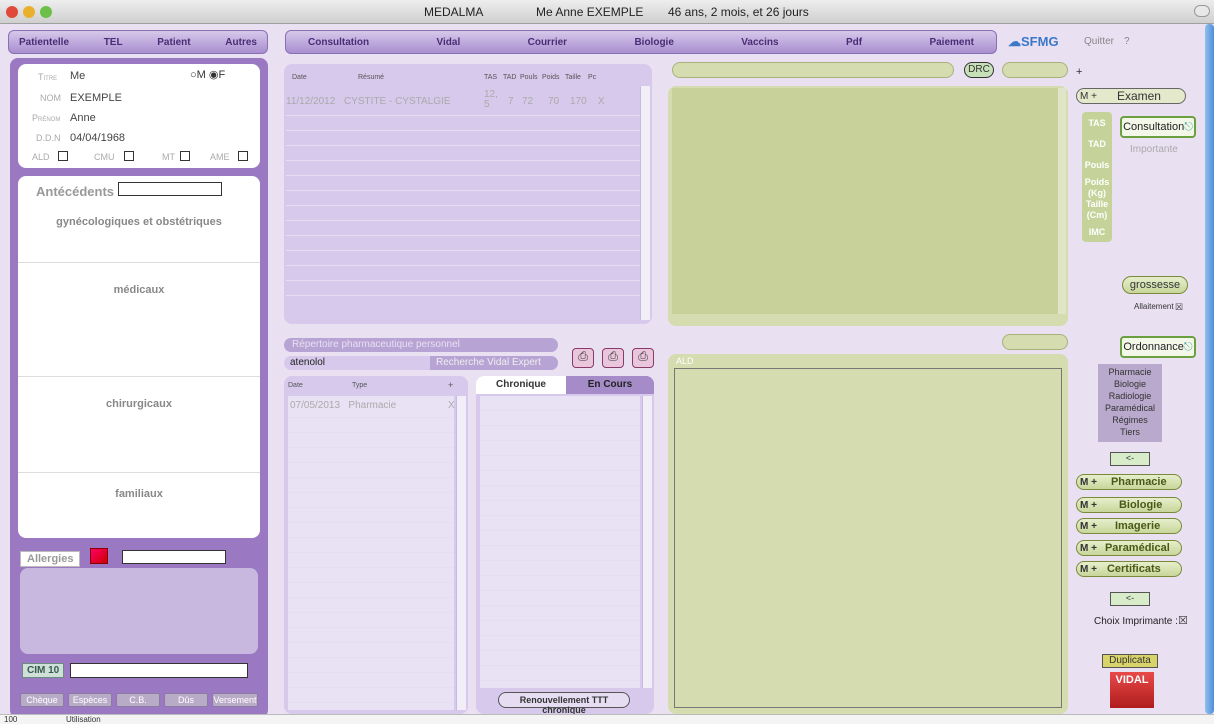  Describe the element at coordinates (1035, 70) in the screenshot. I see `drc-input` at that location.